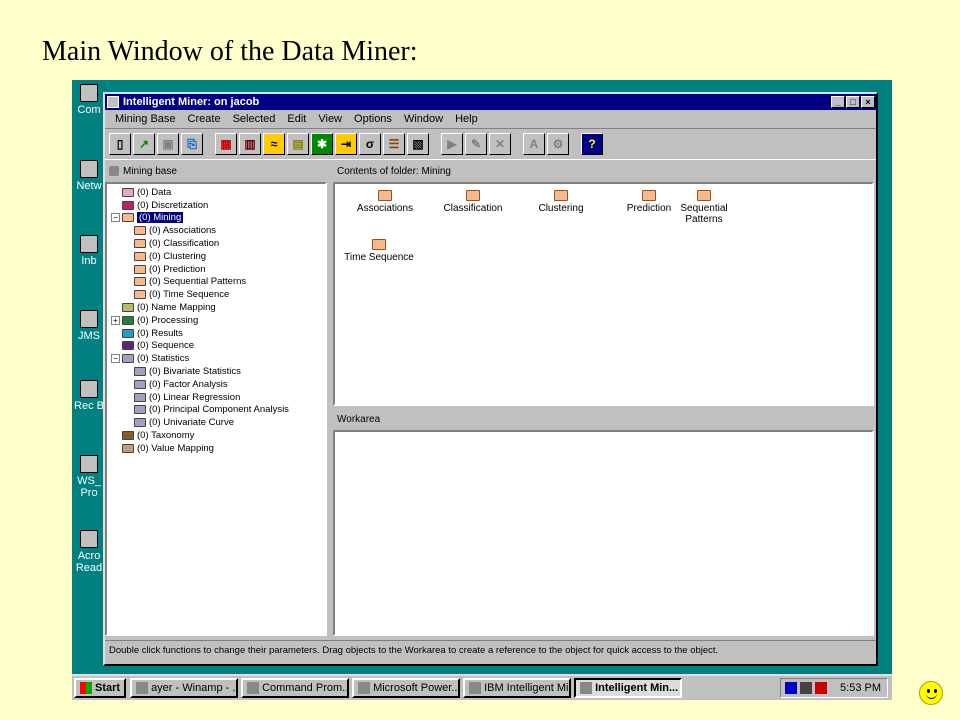 Image resolution: width=960 pixels, height=720 pixels. I want to click on results-icon: ⇥, so click(346, 144).